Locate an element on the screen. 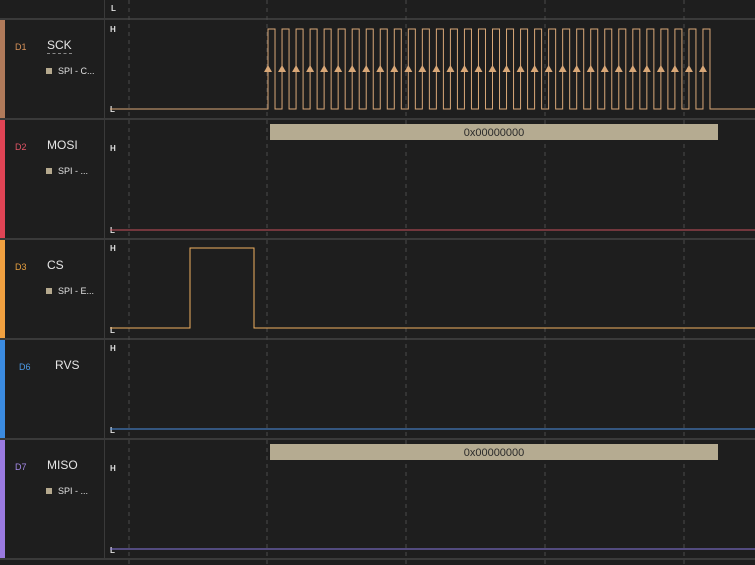  cs-waveform is located at coordinates (432, 288).